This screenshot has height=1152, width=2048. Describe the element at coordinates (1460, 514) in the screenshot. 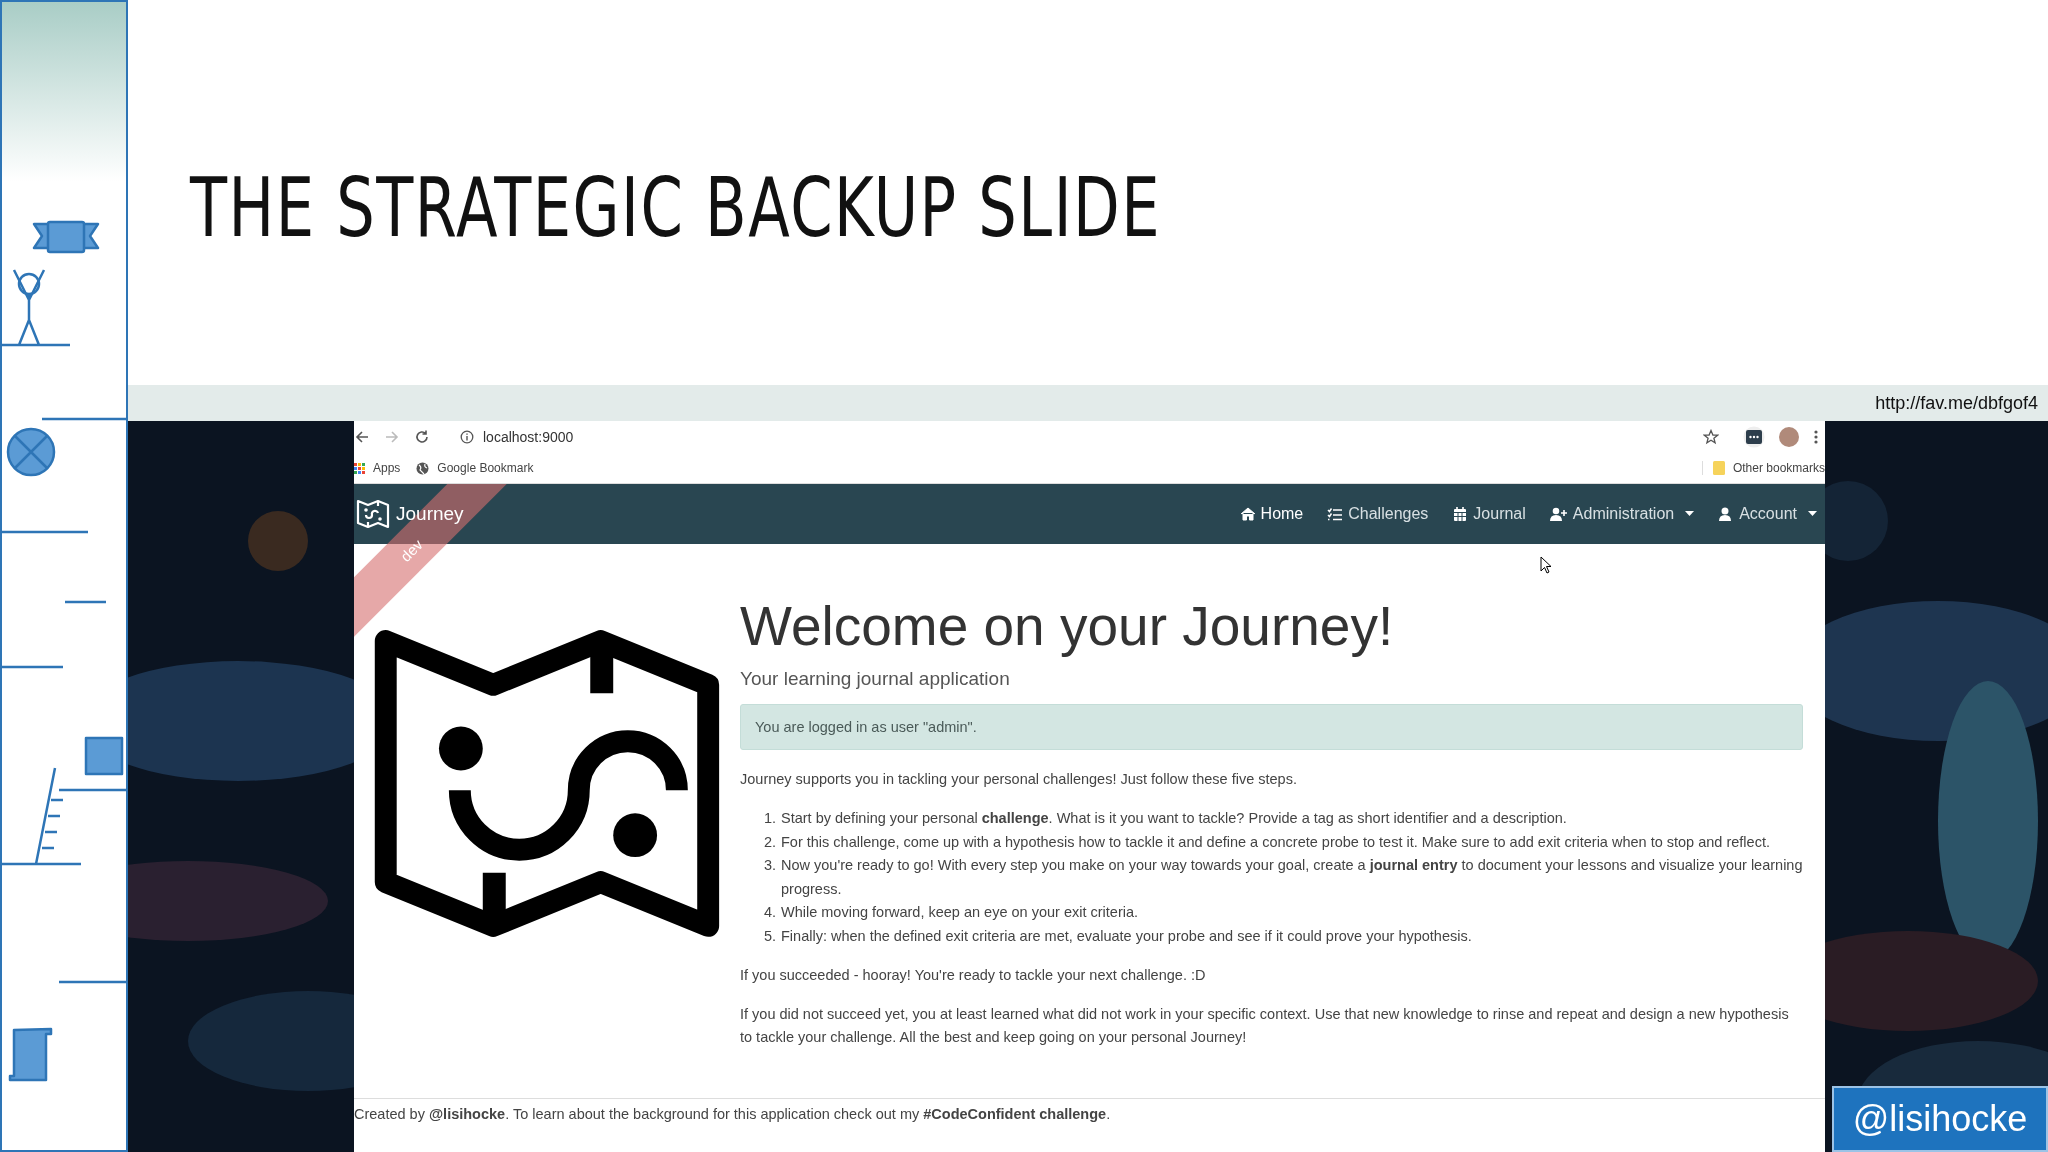

I see `calendar-icon` at that location.